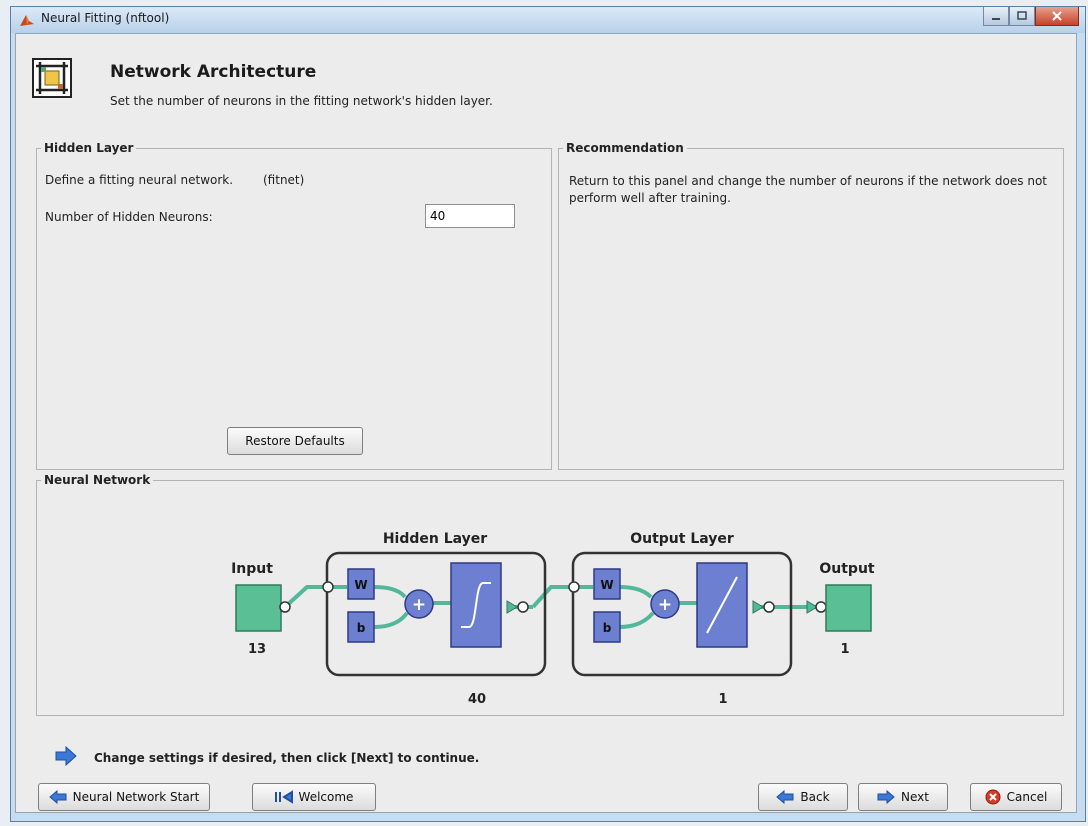  I want to click on output-layer-size: 1, so click(722, 699).